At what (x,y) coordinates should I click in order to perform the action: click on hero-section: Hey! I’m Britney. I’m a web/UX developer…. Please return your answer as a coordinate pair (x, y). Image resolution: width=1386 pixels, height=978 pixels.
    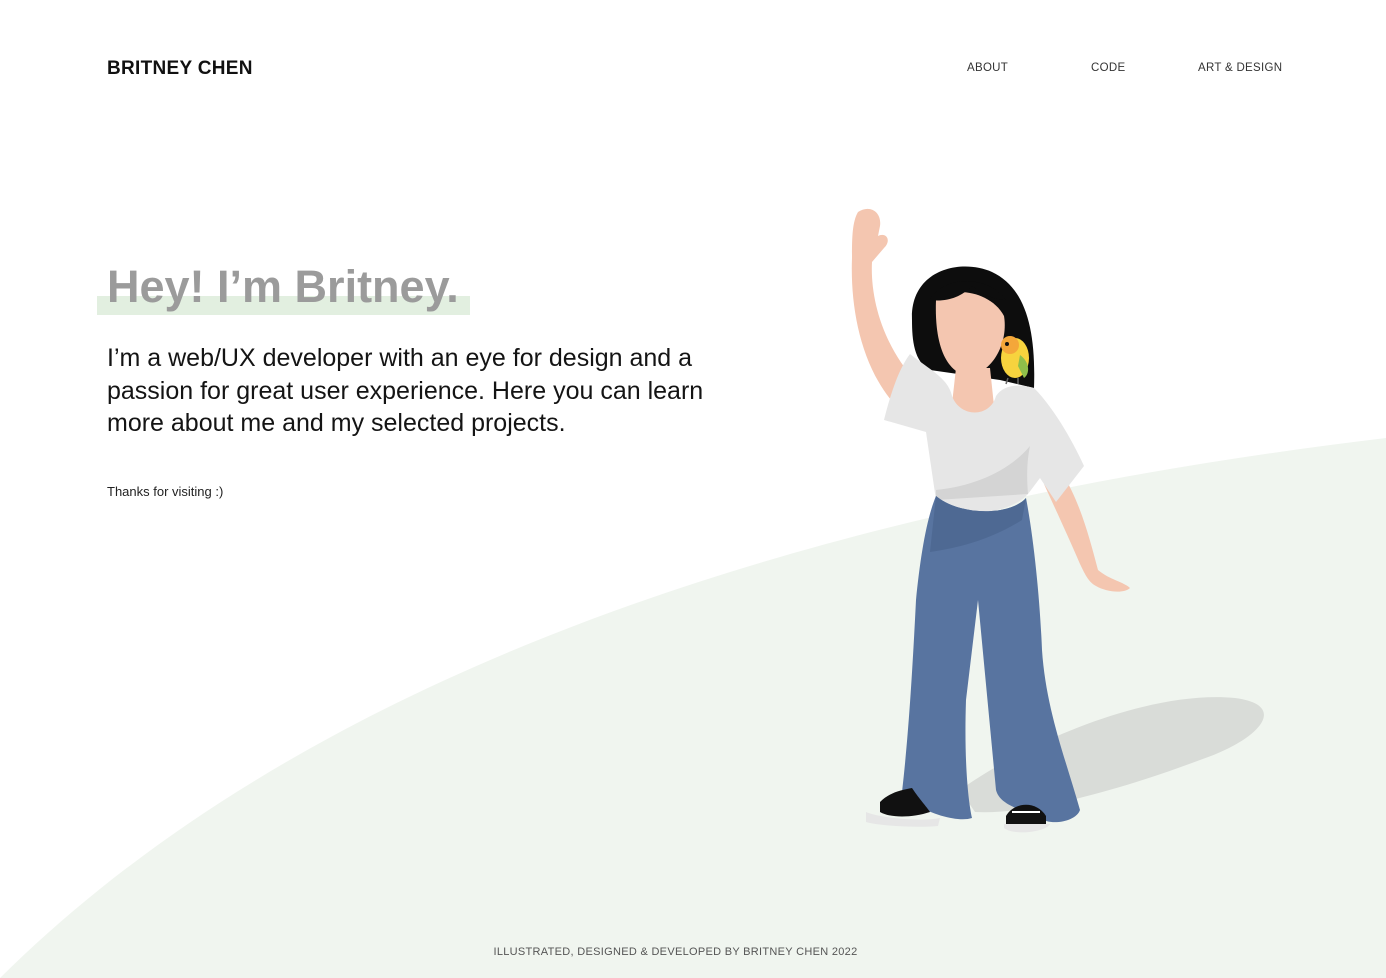
    Looking at the image, I should click on (412, 378).